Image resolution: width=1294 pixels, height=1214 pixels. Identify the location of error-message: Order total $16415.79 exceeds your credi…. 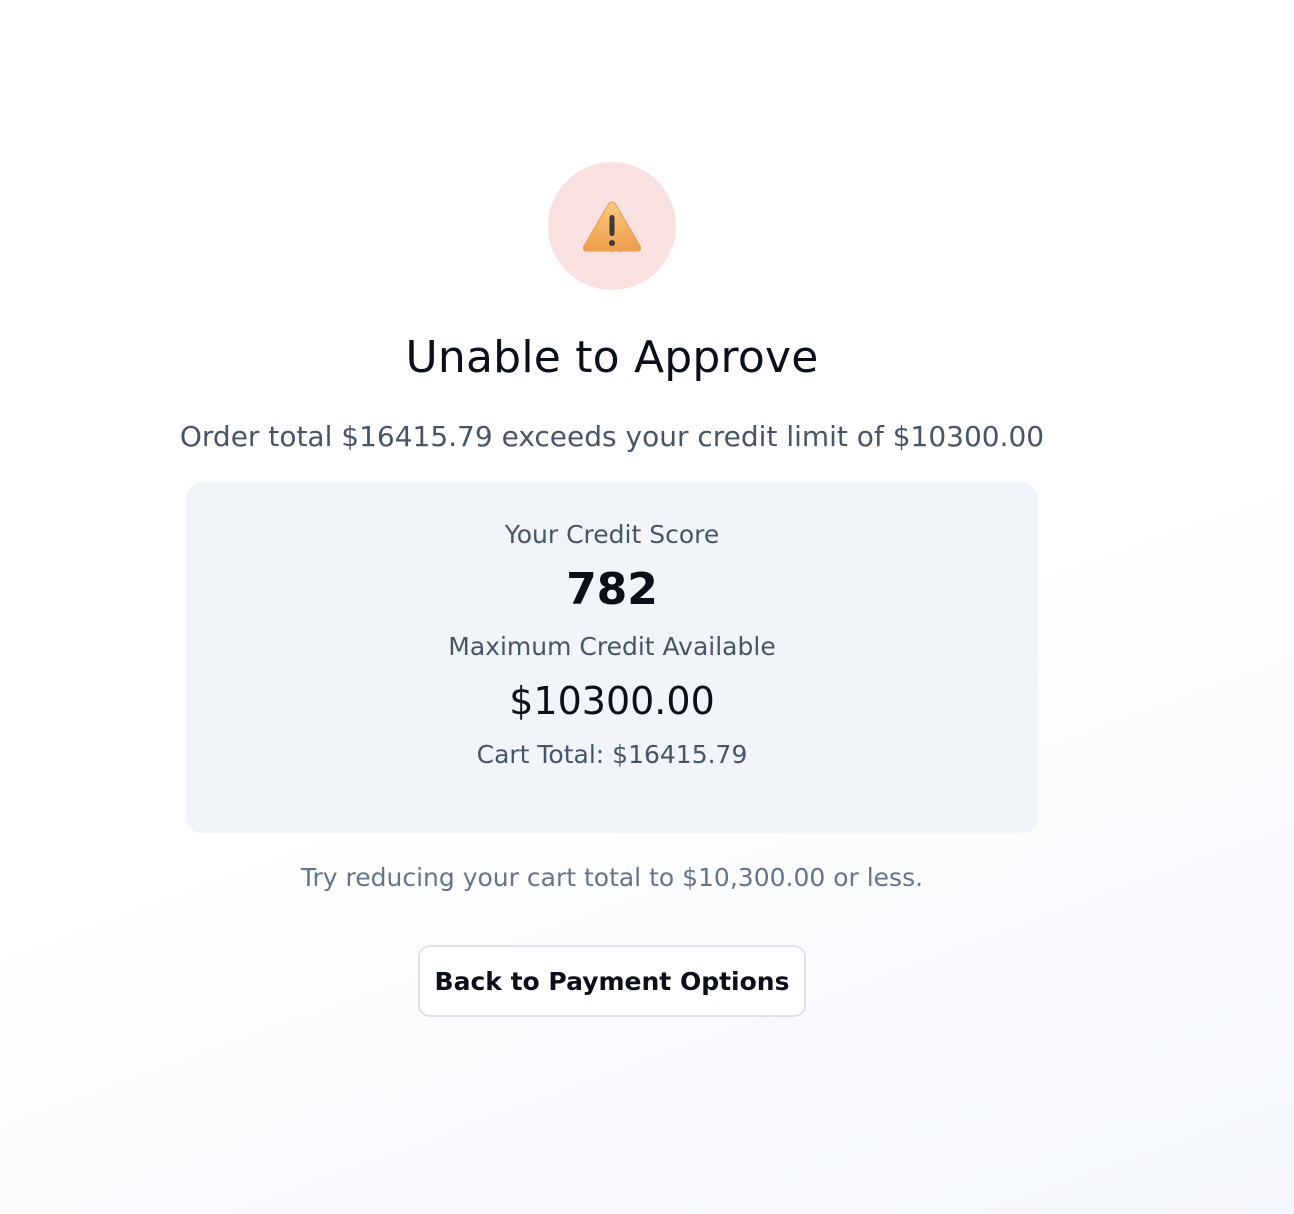
(612, 436).